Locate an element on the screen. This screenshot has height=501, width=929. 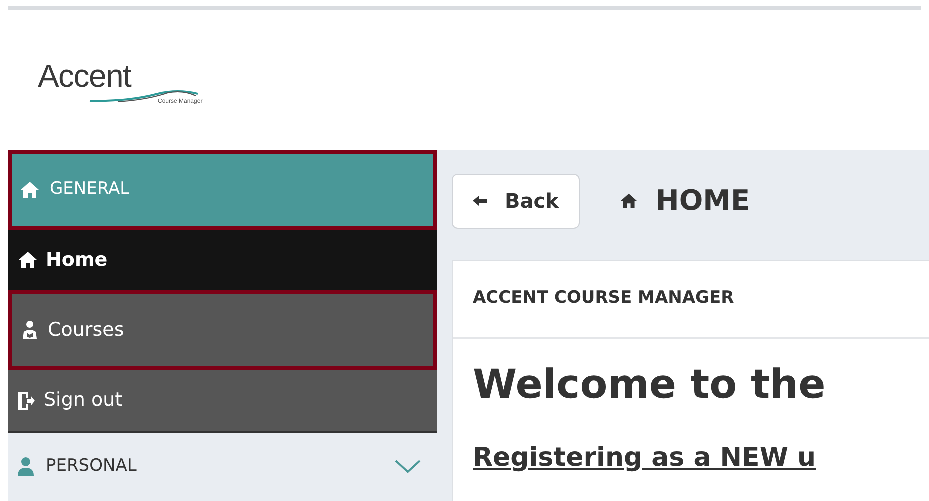
sign-out-icon is located at coordinates (26, 400).